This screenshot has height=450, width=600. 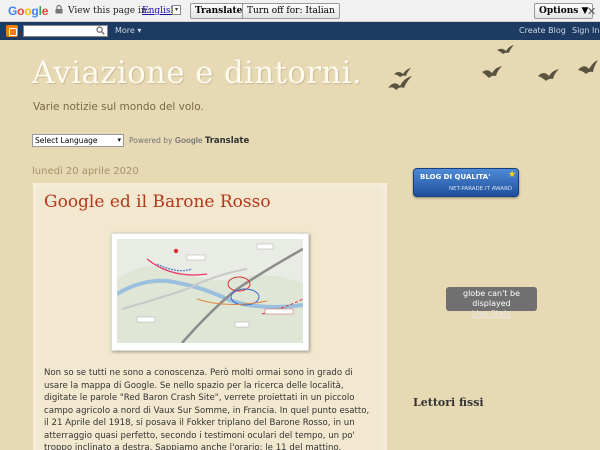 I want to click on globe-message: globe can't be displayed, so click(x=491, y=298).